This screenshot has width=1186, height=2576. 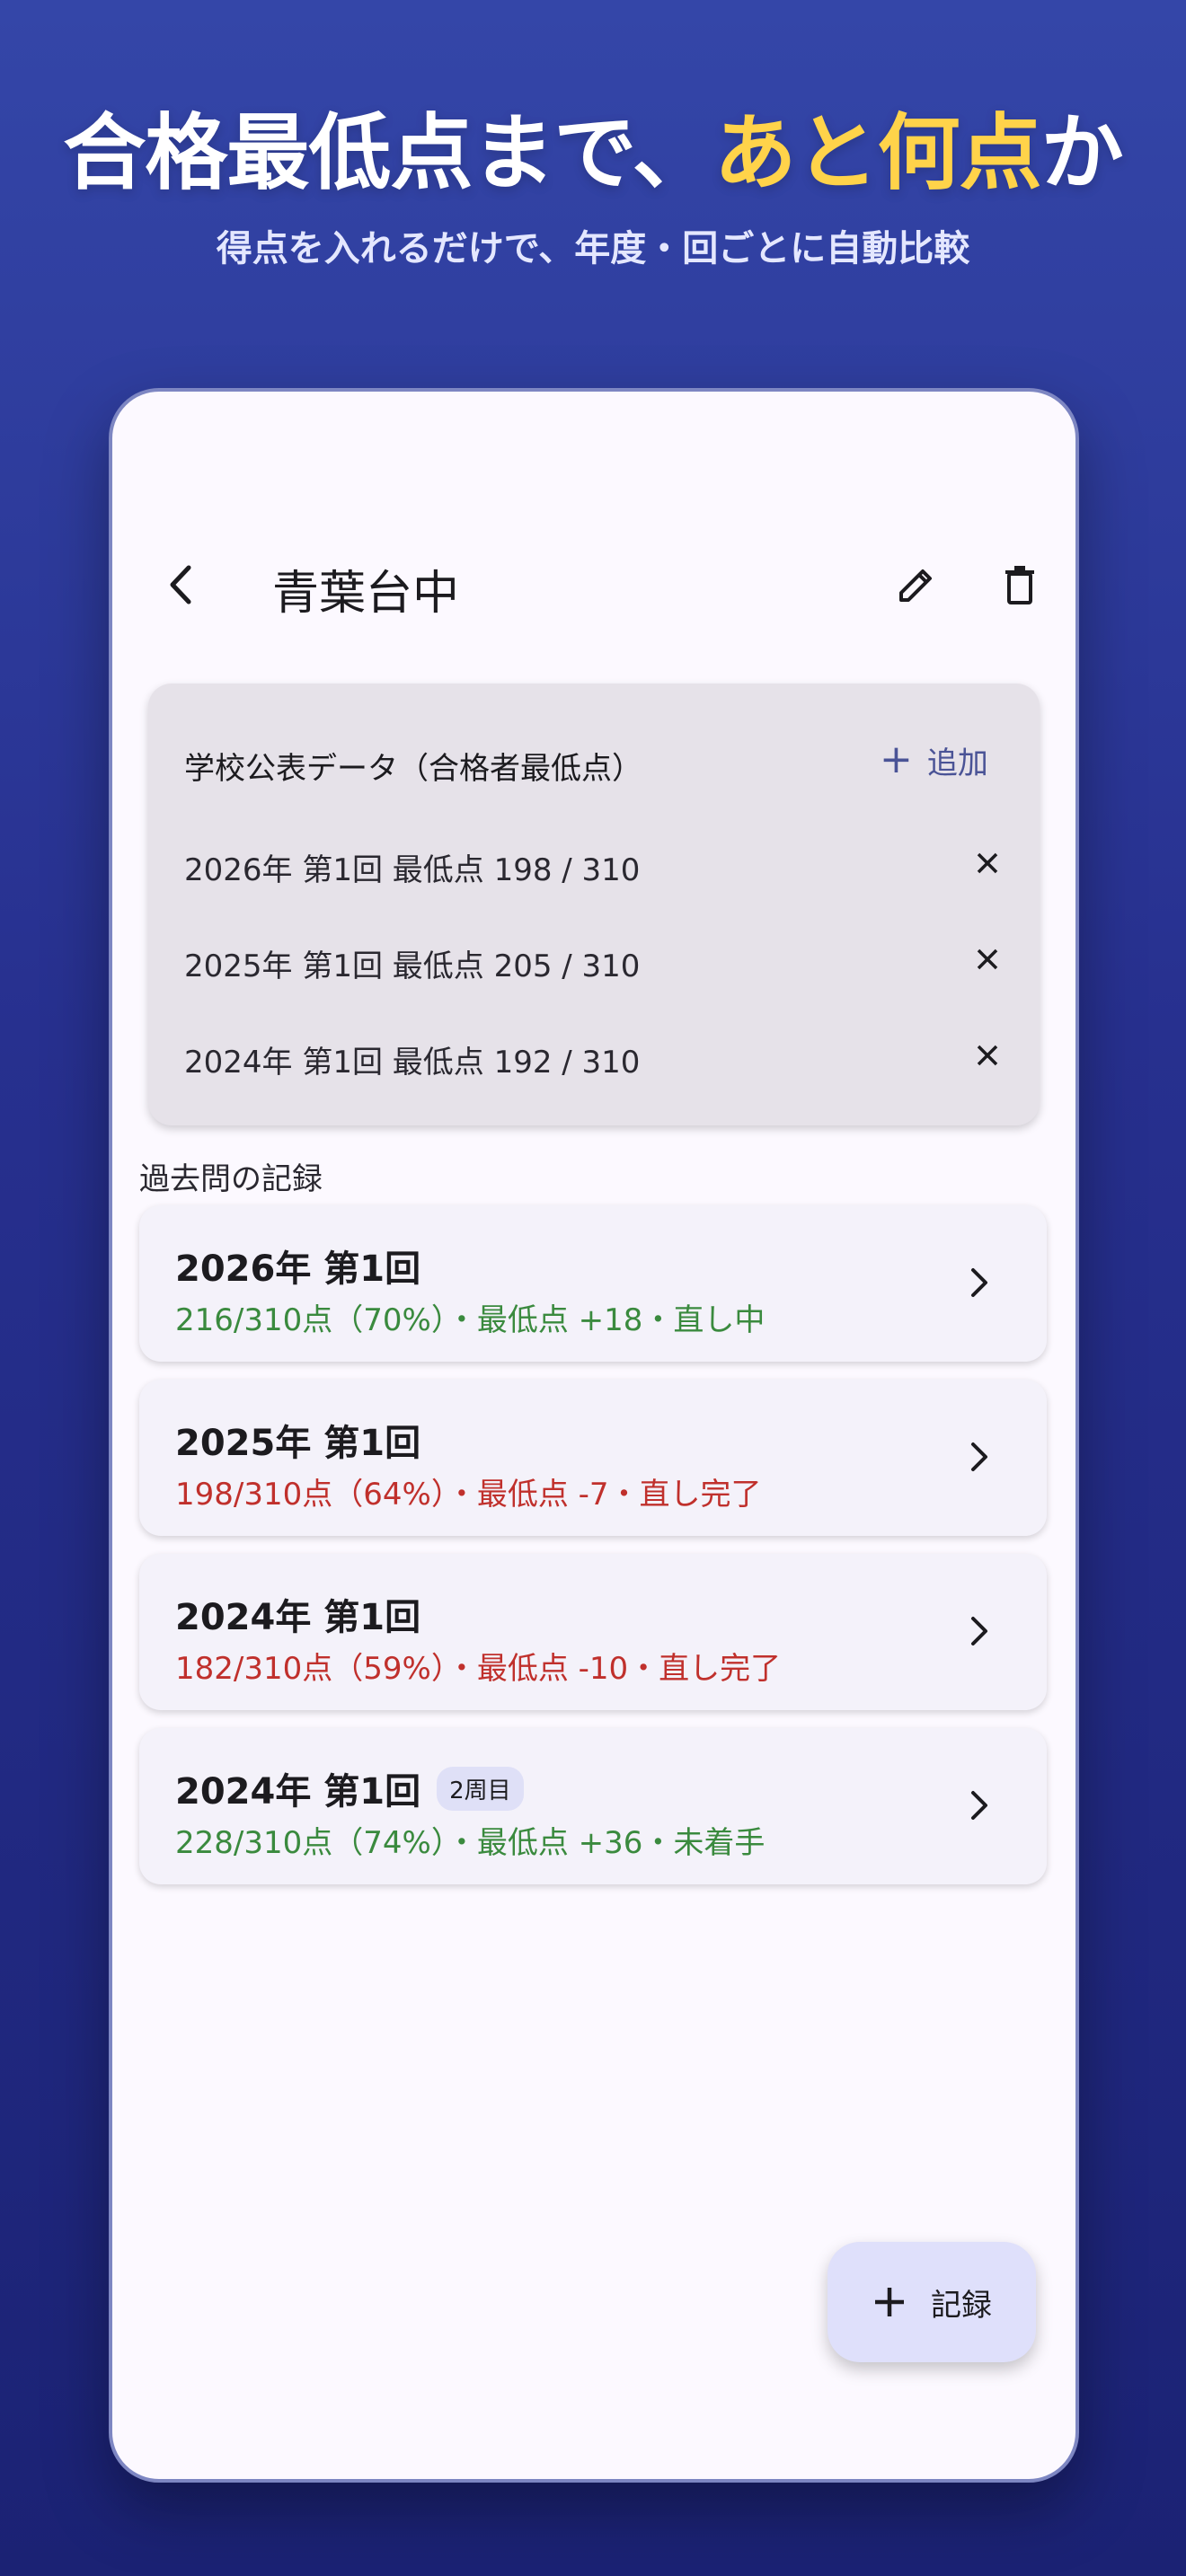 I want to click on fab-label: 記録, so click(x=961, y=2305).